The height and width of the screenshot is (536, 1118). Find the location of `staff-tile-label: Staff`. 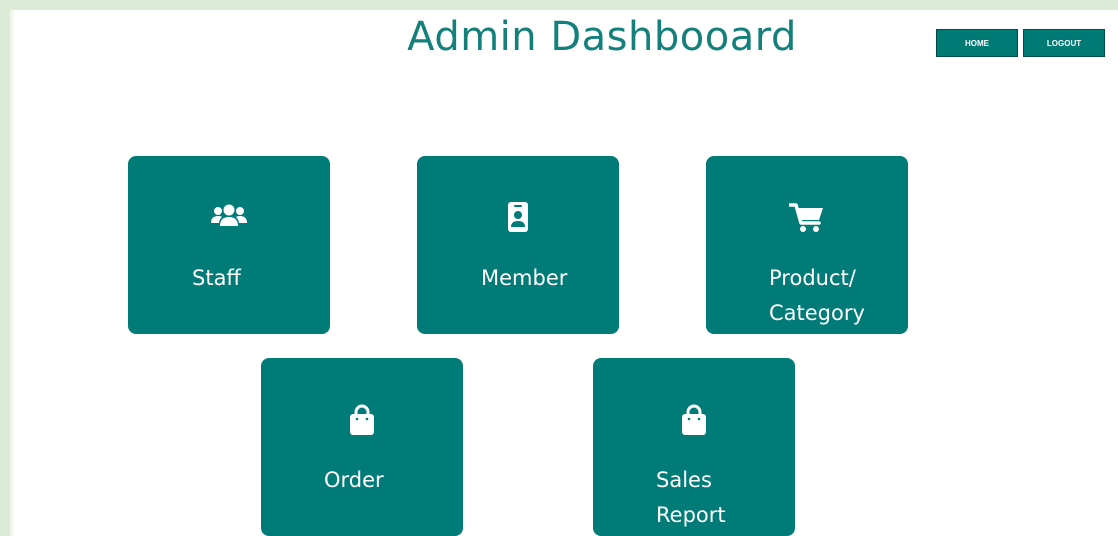

staff-tile-label: Staff is located at coordinates (216, 278).